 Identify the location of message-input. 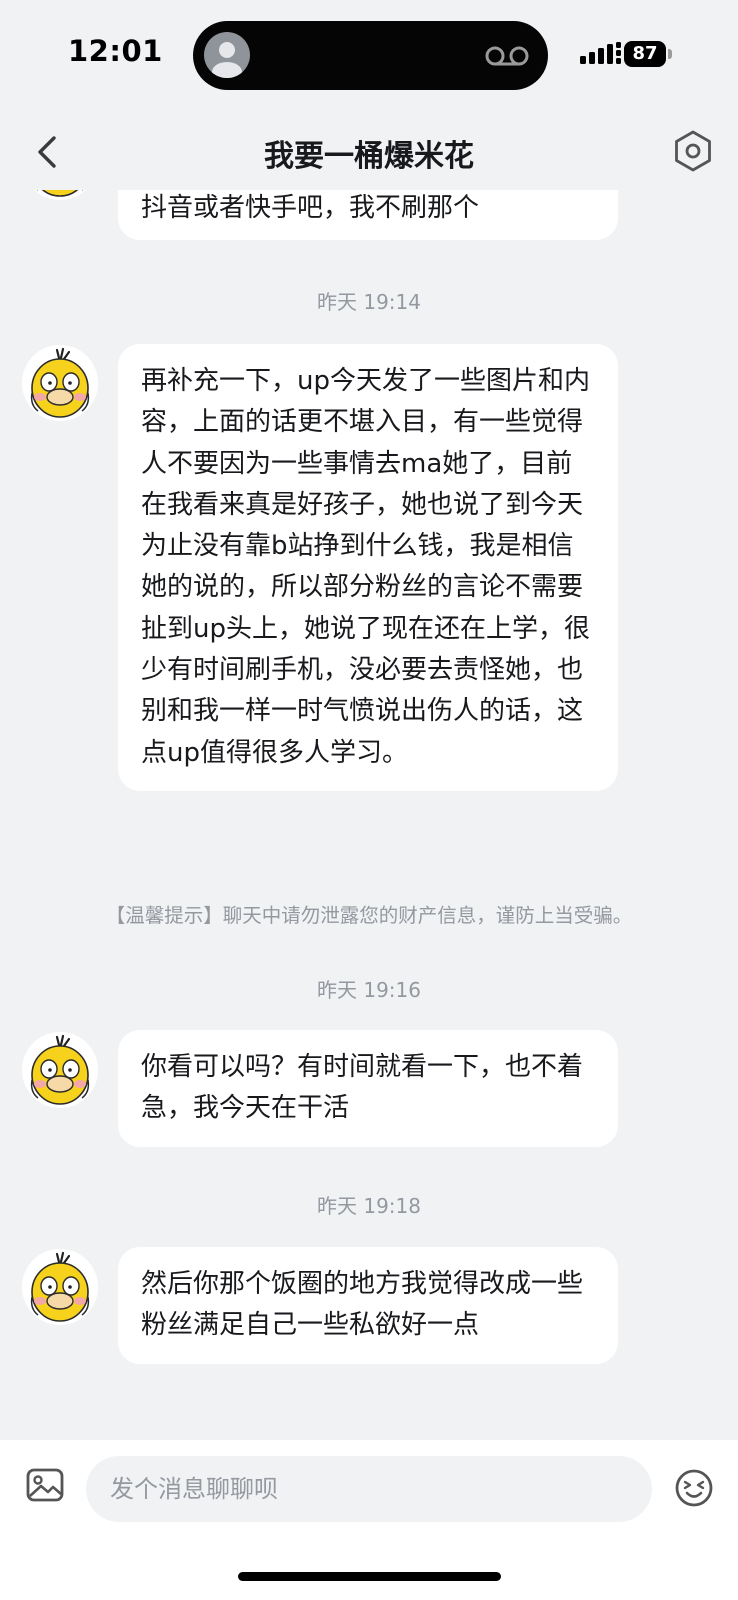
(369, 1489).